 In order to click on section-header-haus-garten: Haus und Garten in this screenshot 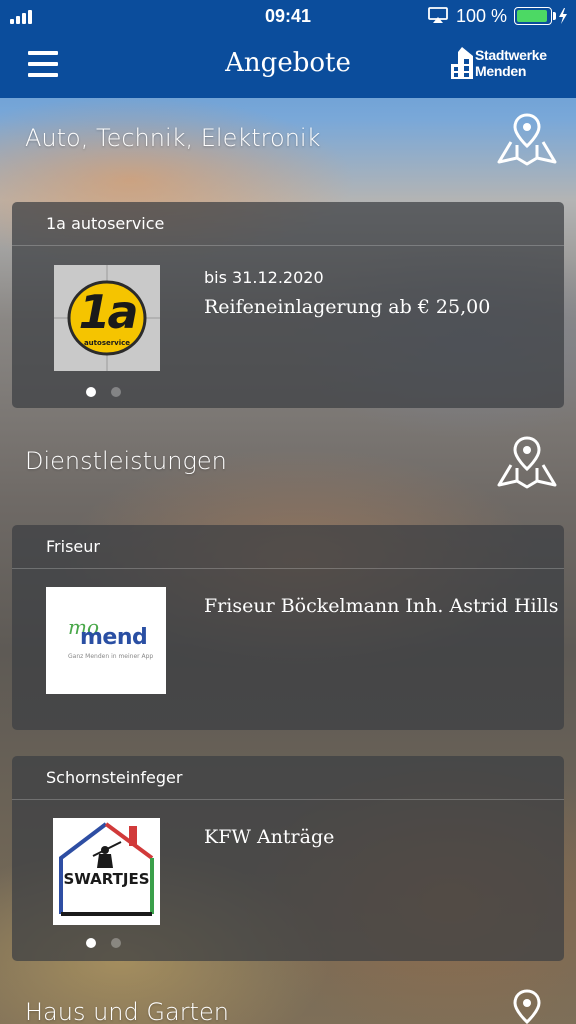, I will do `click(288, 1006)`.